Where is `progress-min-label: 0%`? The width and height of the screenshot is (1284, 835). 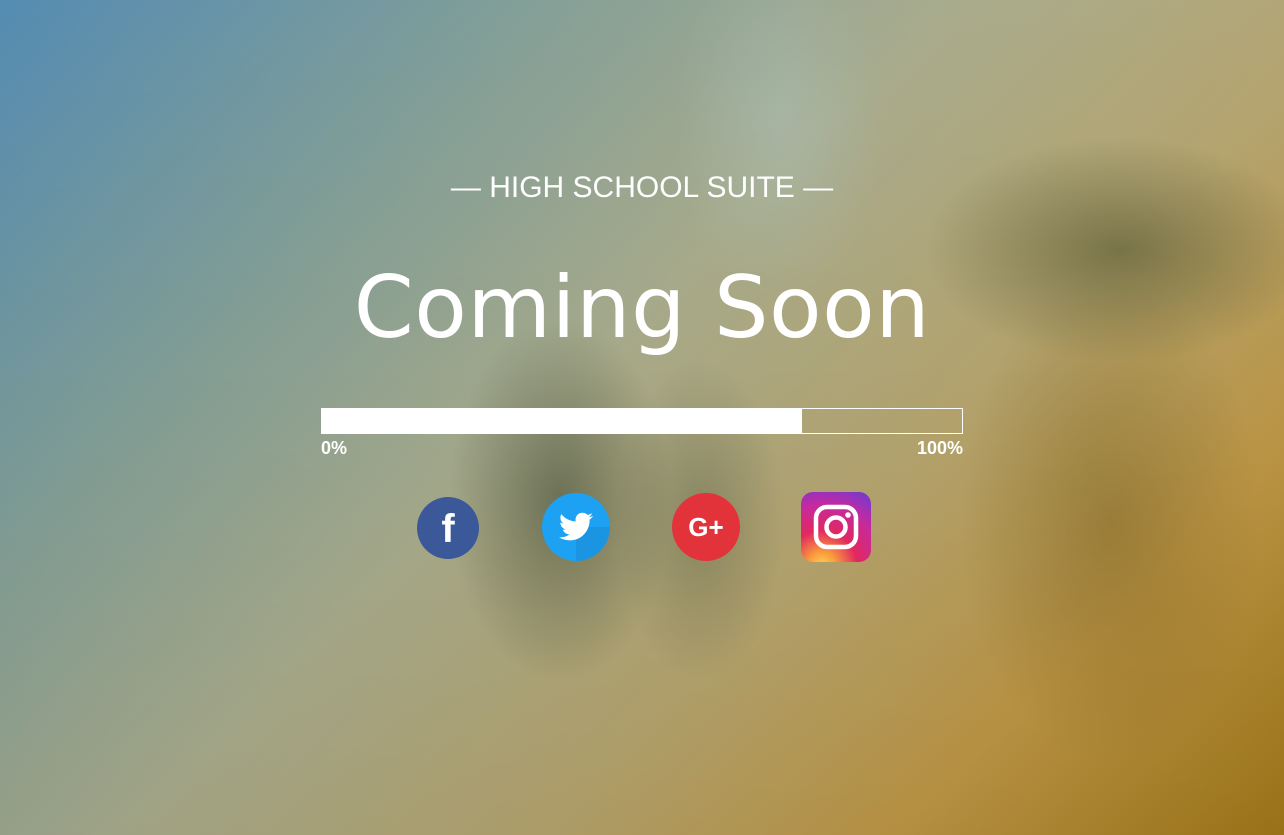
progress-min-label: 0% is located at coordinates (334, 448).